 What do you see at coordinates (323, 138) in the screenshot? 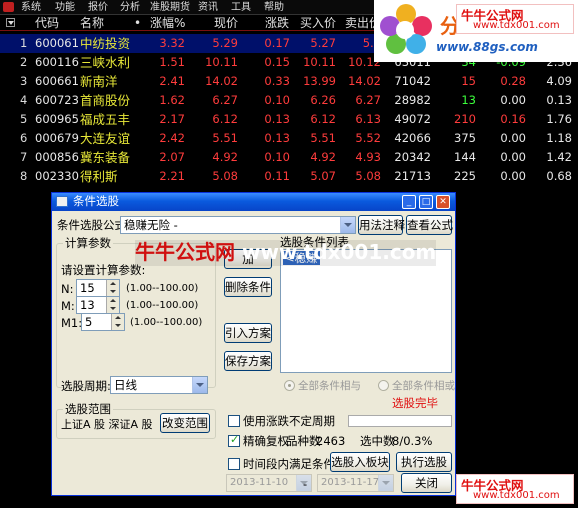
I see `bid-price: 5.51` at bounding box center [323, 138].